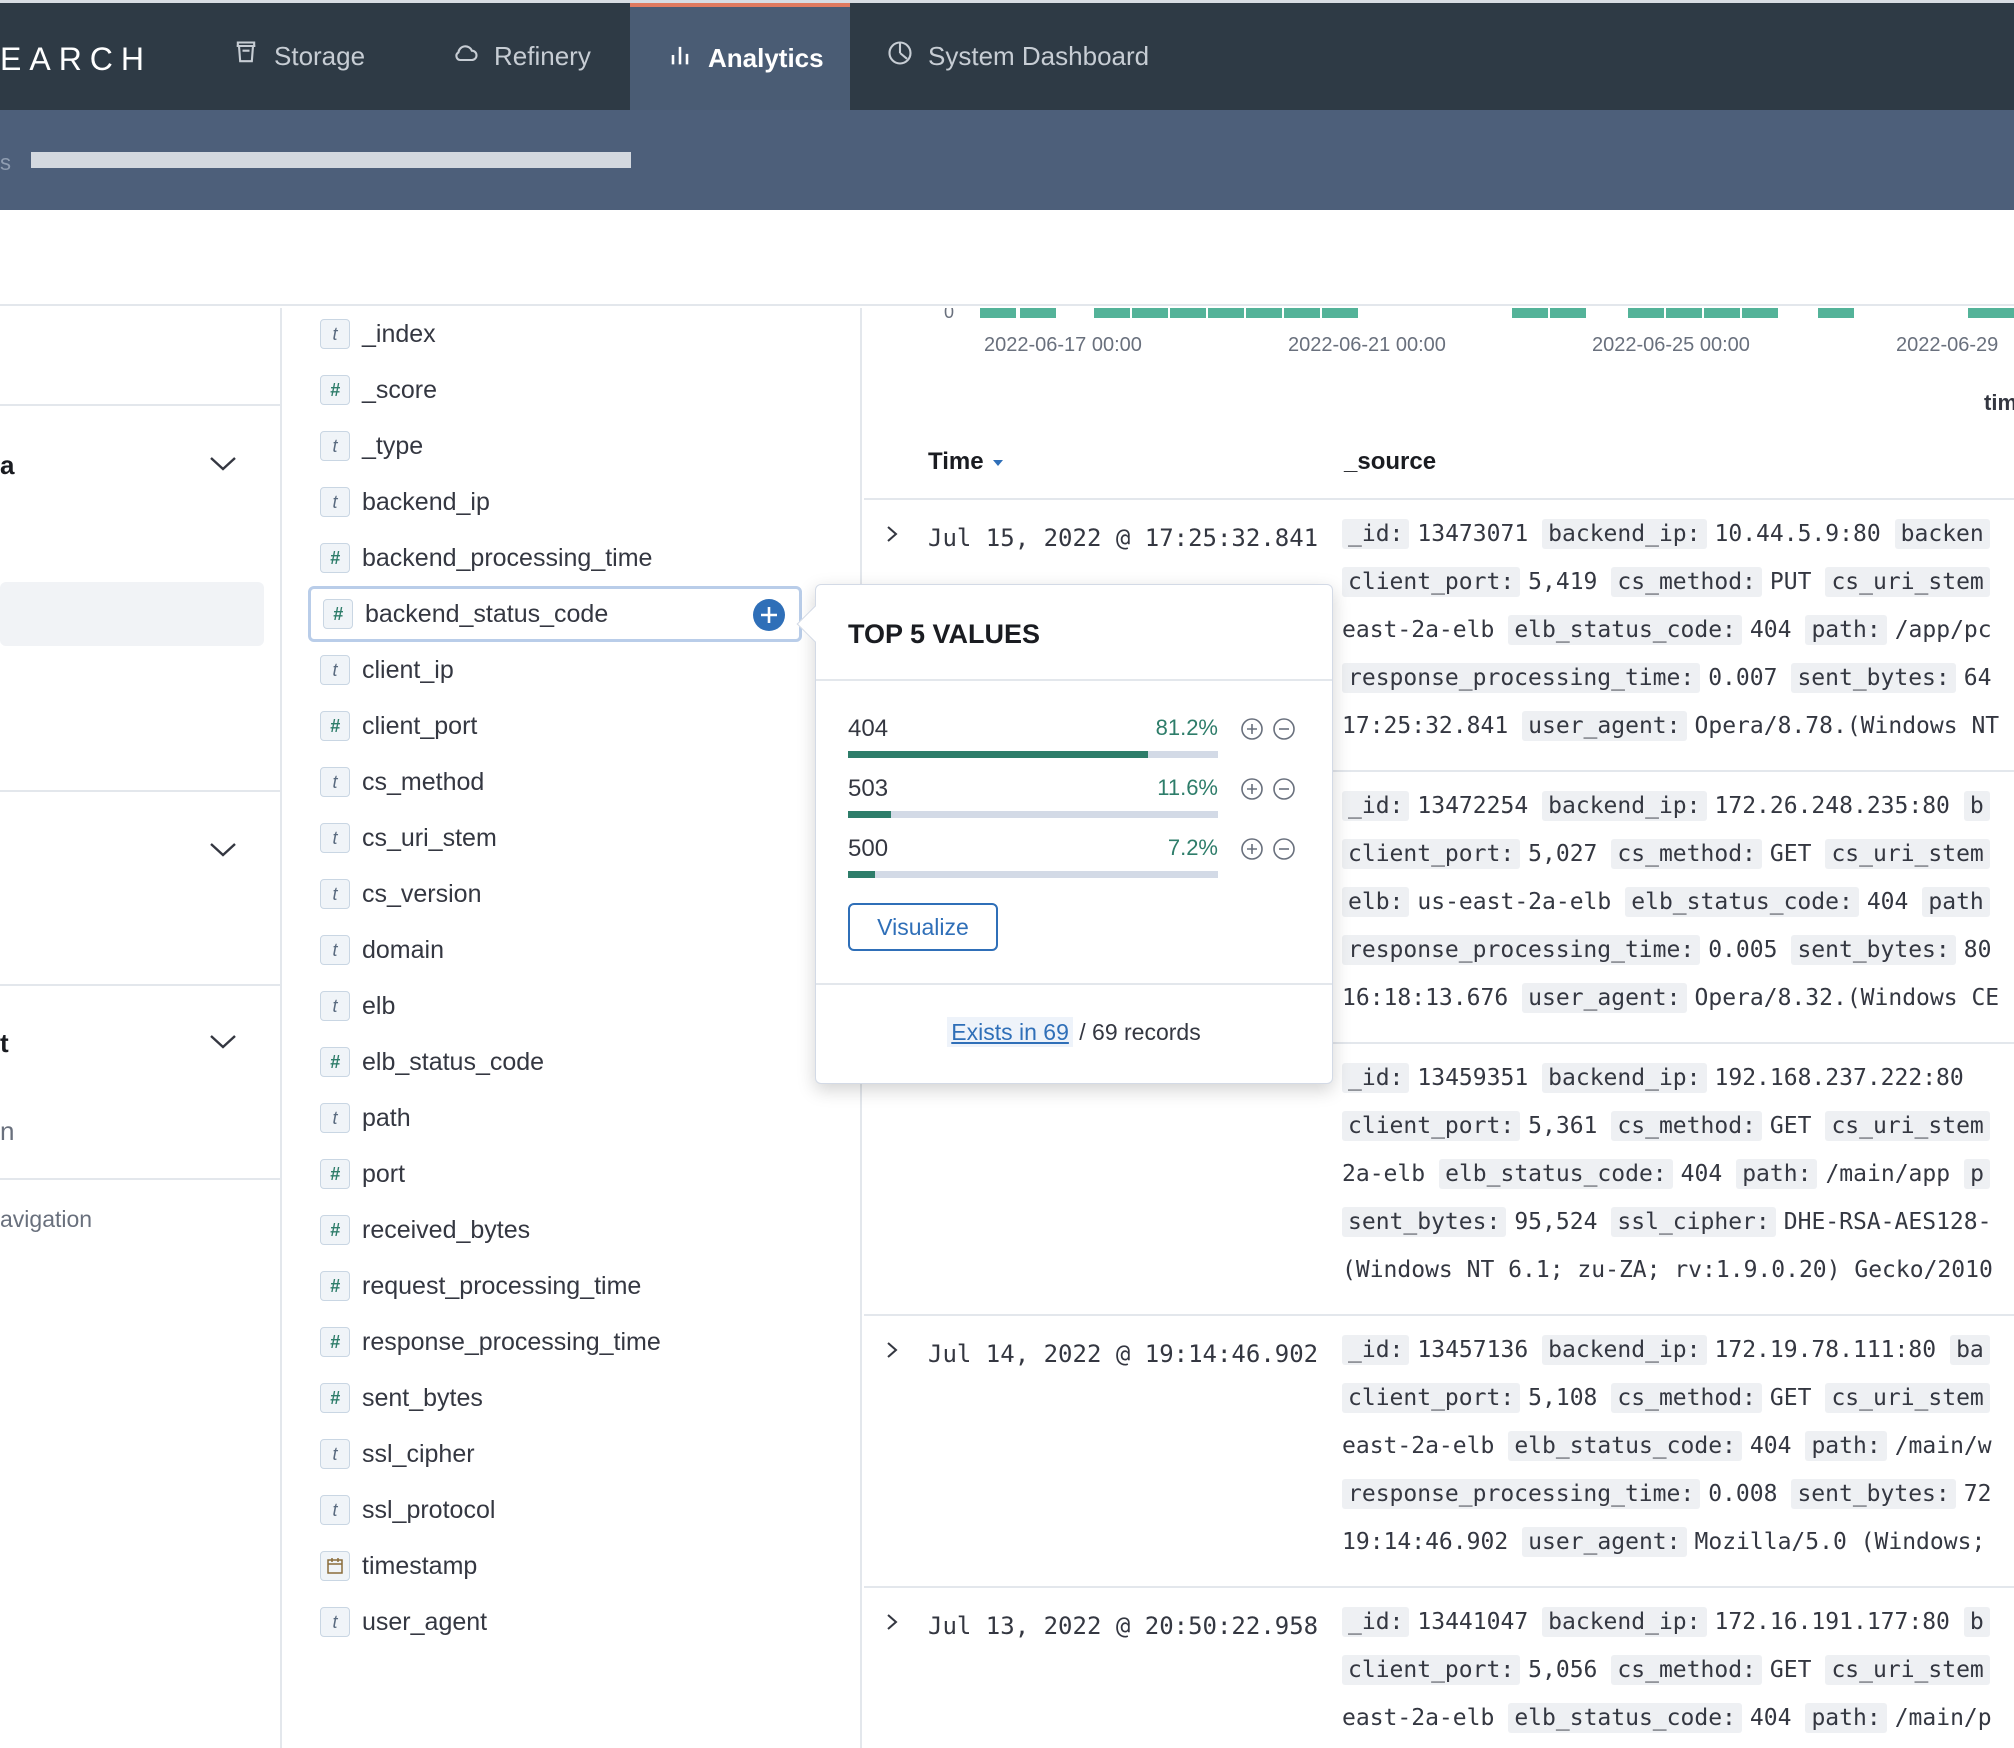 This screenshot has width=2014, height=1748. I want to click on field-item: # backend_processing_time, so click(486, 558).